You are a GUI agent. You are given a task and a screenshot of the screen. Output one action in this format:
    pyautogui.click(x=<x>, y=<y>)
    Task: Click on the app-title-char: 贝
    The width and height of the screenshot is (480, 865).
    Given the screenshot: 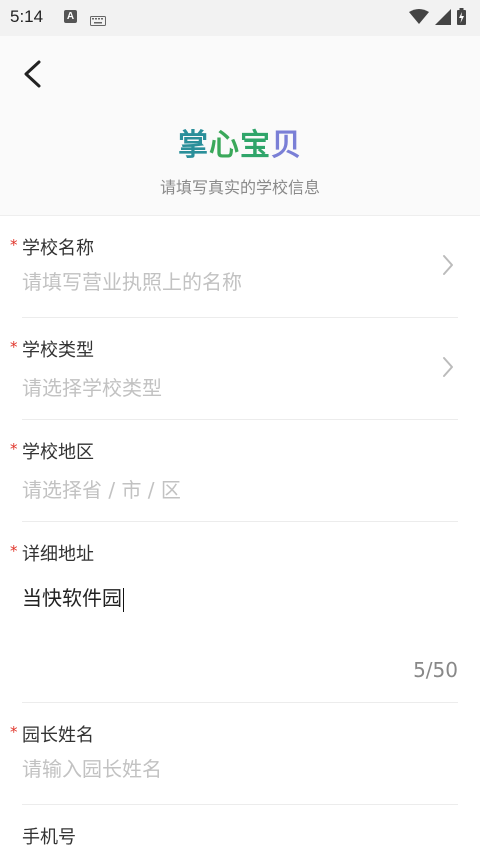 What is the action you would take?
    pyautogui.click(x=286, y=145)
    